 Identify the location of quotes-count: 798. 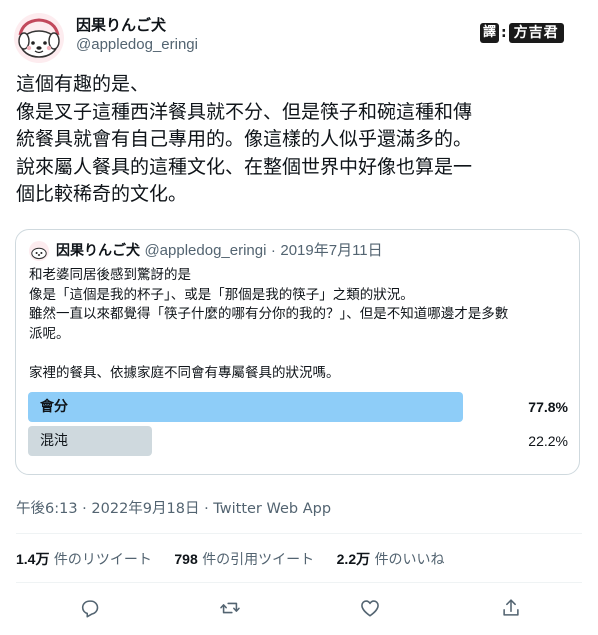
(186, 559).